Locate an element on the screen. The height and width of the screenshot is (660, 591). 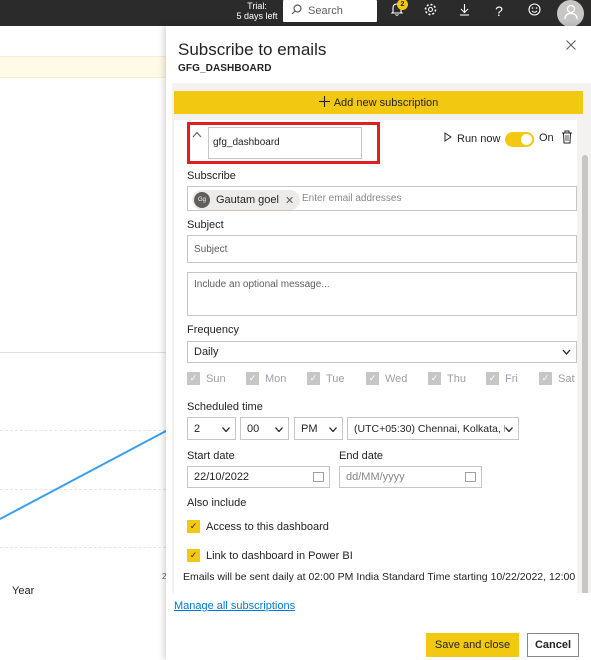
feedback-button is located at coordinates (534, 11).